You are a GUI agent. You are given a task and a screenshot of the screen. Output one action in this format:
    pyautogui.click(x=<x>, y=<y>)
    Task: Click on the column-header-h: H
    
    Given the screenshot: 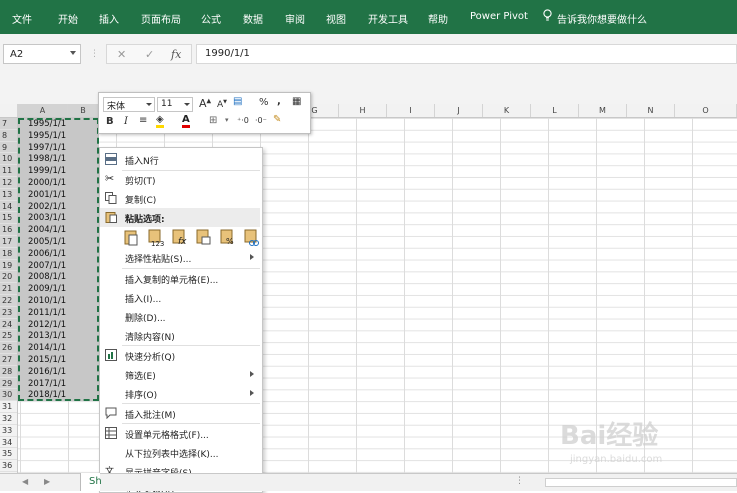 What is the action you would take?
    pyautogui.click(x=363, y=110)
    